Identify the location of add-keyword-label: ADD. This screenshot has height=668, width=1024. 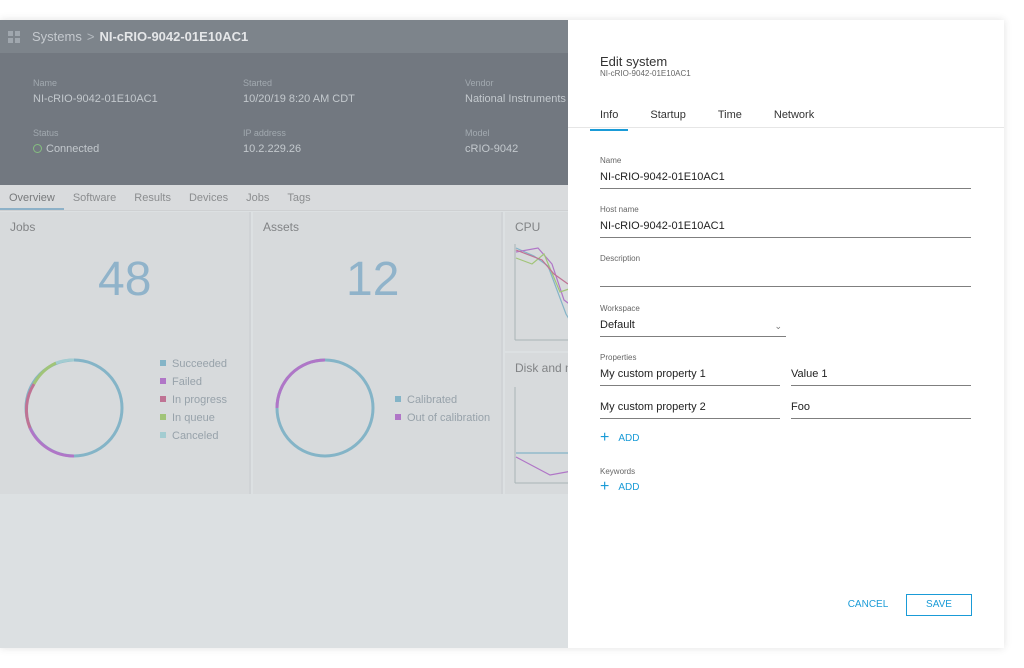
(629, 487).